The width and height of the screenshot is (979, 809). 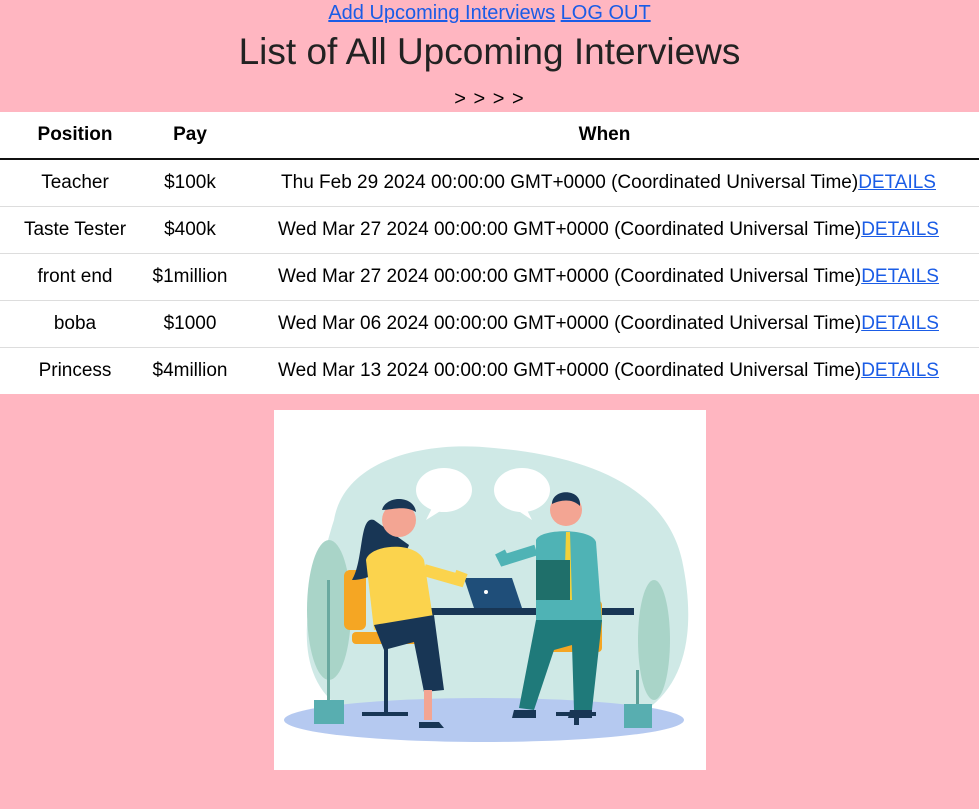 What do you see at coordinates (190, 324) in the screenshot?
I see `pay-cell: $1000` at bounding box center [190, 324].